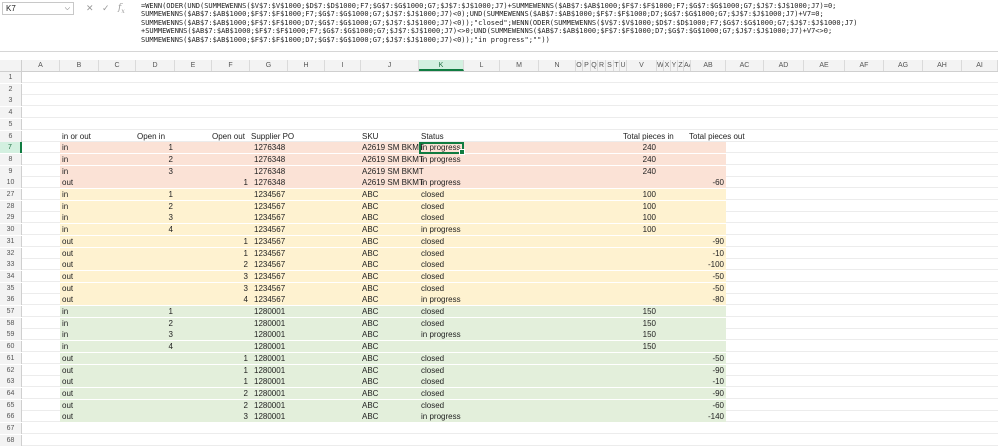 Image resolution: width=998 pixels, height=447 pixels. I want to click on header-open-in: Open in, so click(151, 136).